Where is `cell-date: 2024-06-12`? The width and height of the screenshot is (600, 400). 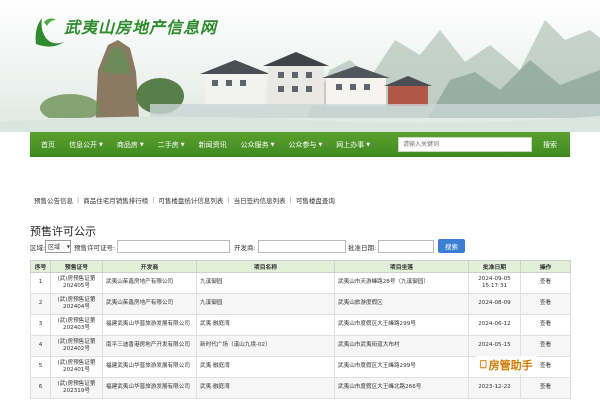 cell-date: 2024-06-12 is located at coordinates (494, 325).